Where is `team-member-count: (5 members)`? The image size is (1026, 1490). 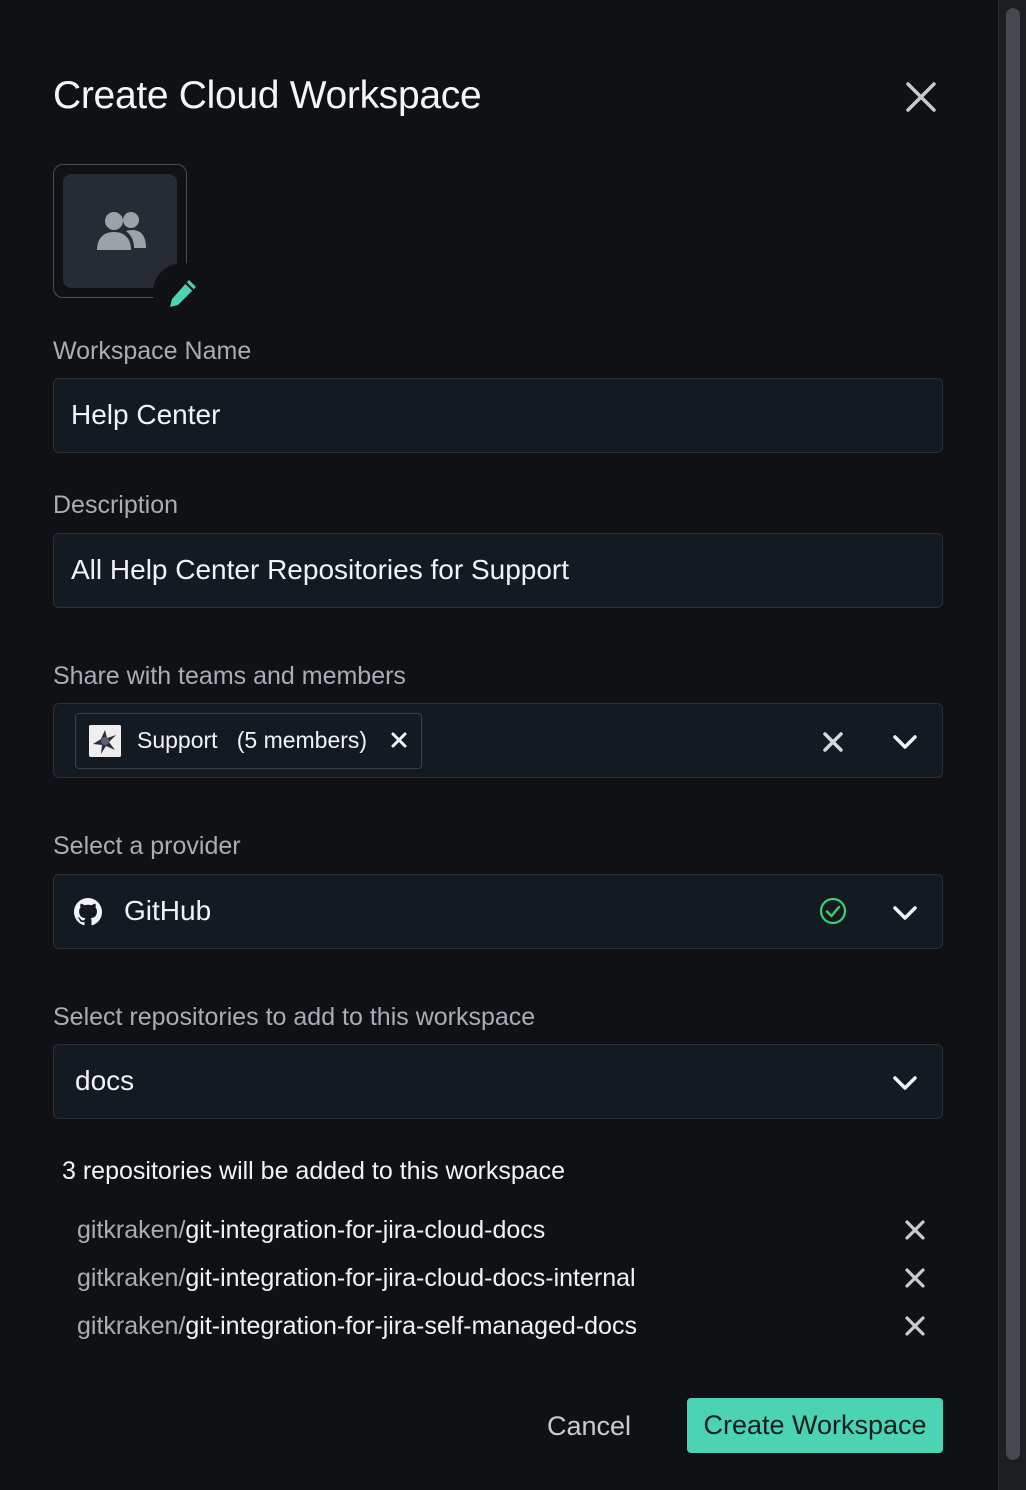
team-member-count: (5 members) is located at coordinates (302, 740).